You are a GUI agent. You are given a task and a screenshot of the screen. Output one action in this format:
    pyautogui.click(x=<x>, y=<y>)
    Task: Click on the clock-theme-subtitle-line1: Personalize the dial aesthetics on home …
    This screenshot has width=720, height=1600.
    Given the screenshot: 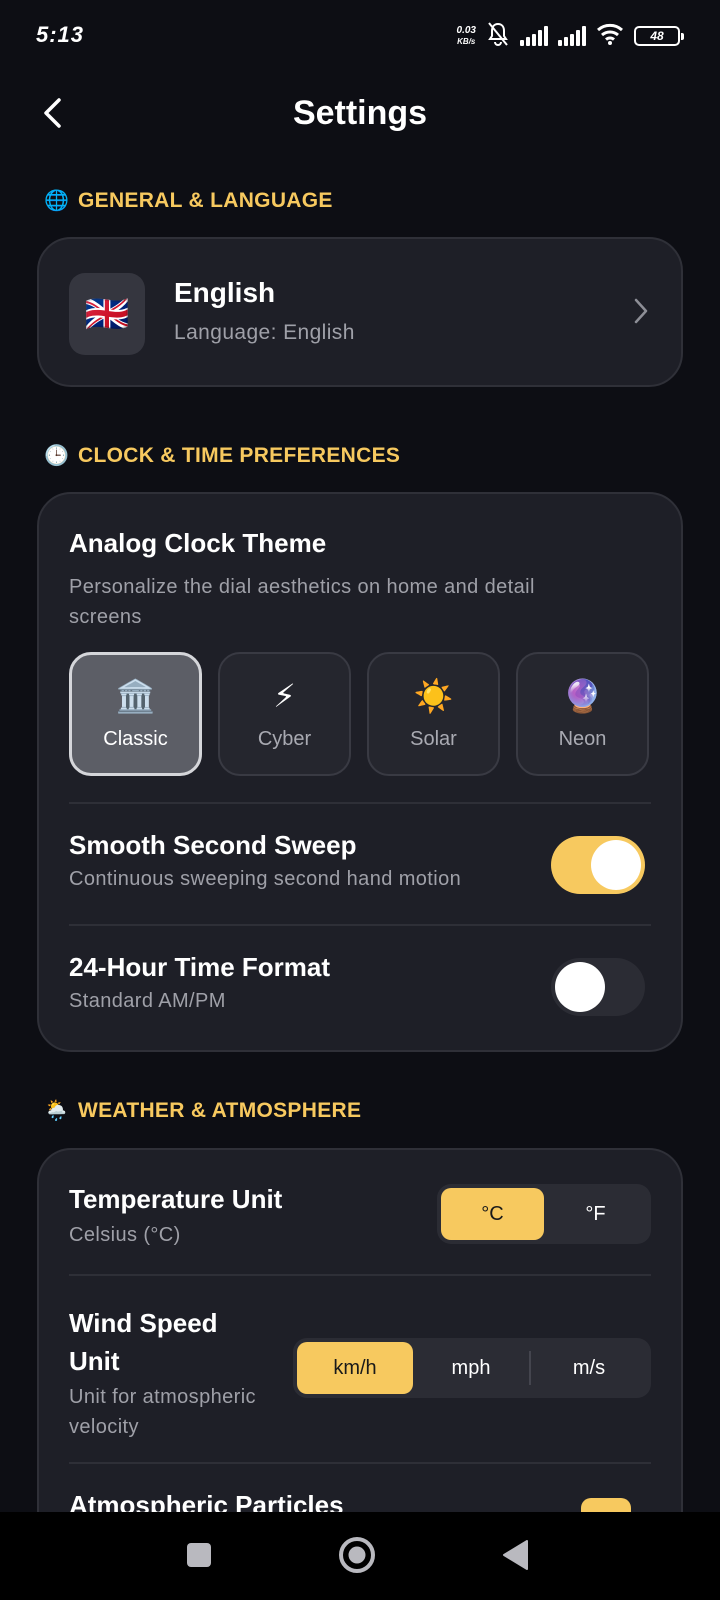 What is the action you would take?
    pyautogui.click(x=302, y=587)
    